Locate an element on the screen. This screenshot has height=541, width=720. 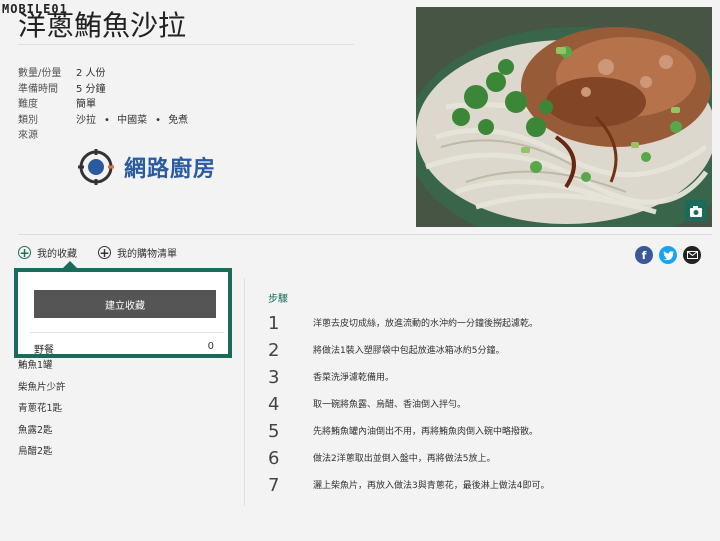
meta-label: 來源 is located at coordinates (28, 135).